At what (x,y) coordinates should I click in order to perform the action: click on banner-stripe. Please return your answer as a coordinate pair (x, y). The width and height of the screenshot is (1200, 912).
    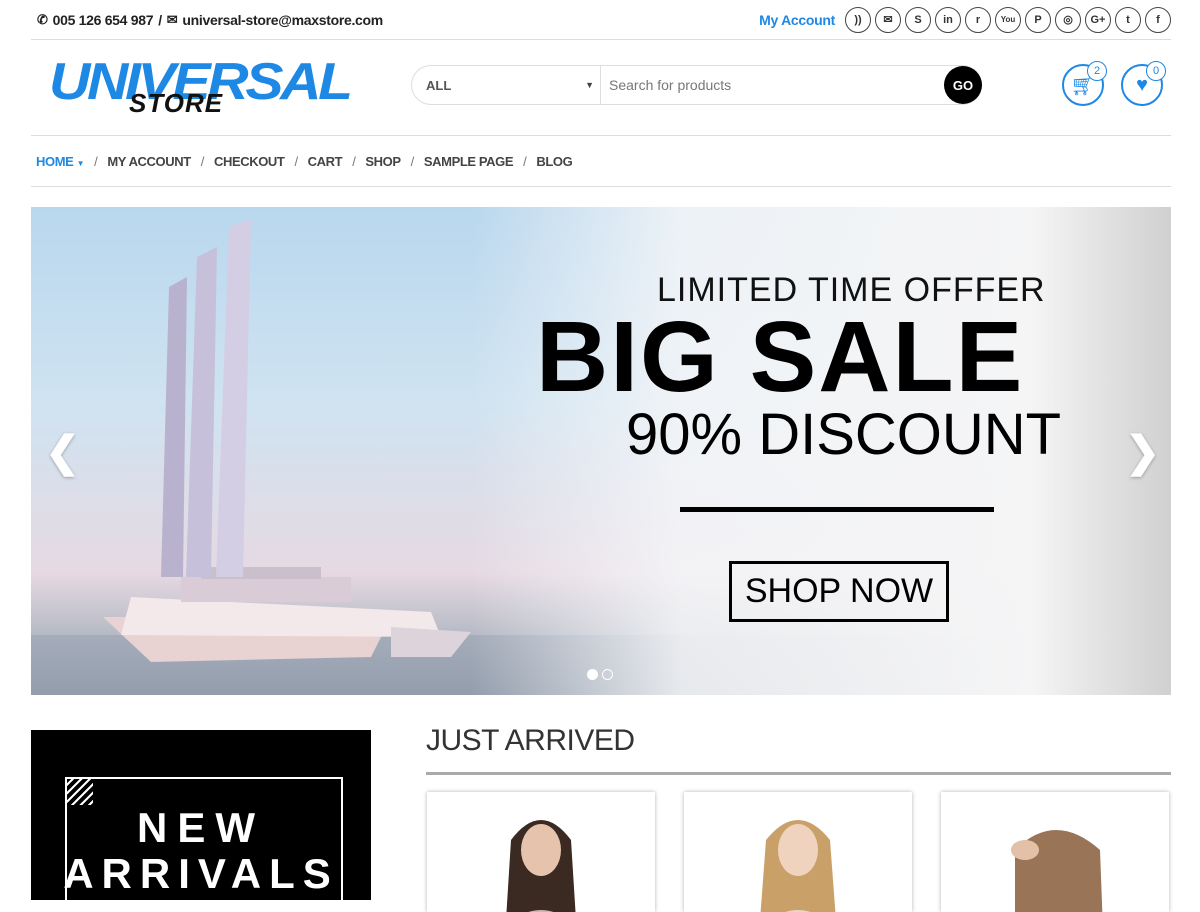
    Looking at the image, I should click on (79, 791).